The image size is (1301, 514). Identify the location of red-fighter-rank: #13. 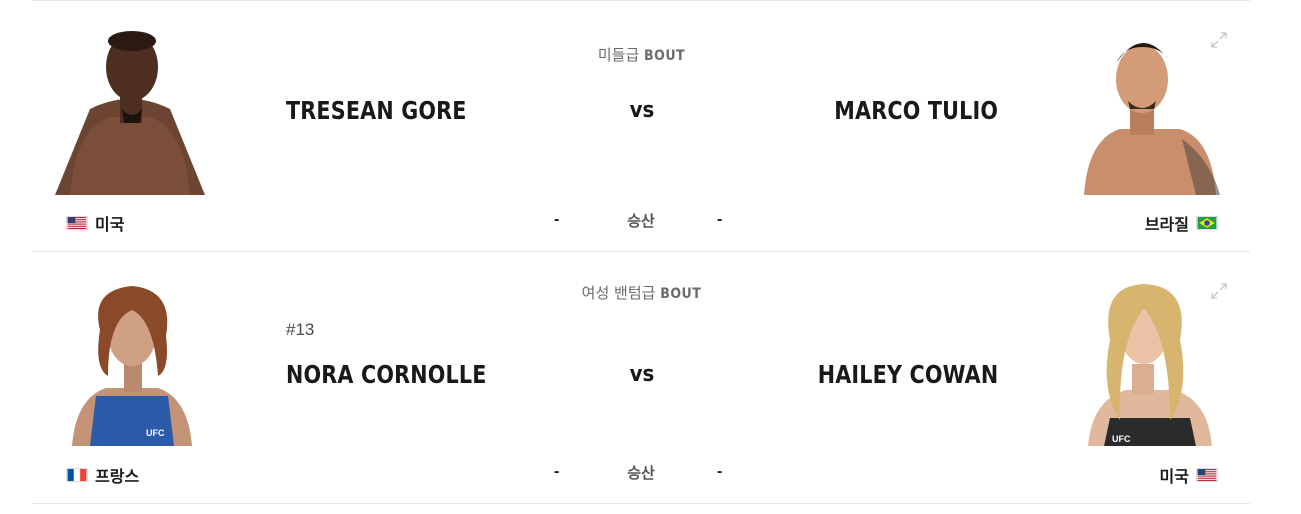
(300, 329).